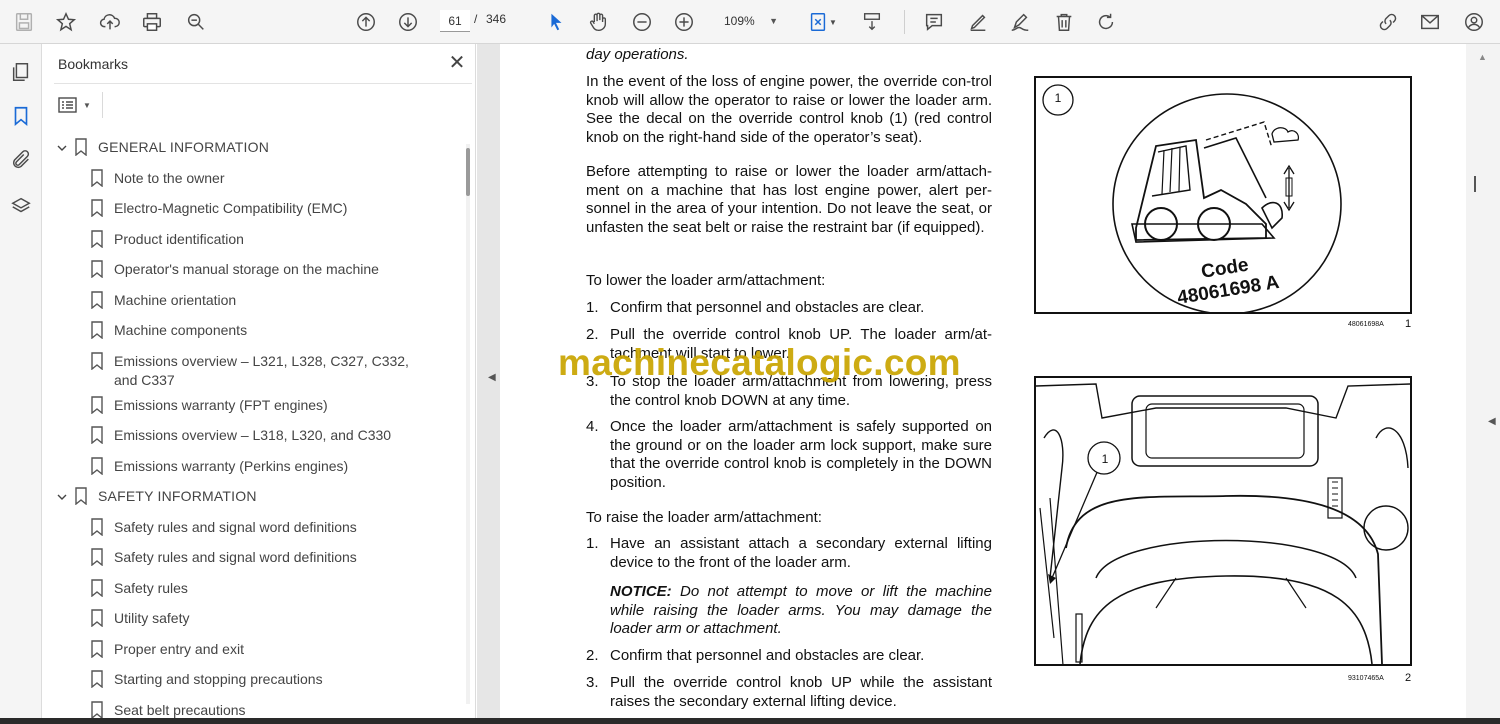 The width and height of the screenshot is (1500, 724). Describe the element at coordinates (260, 208) in the screenshot. I see `bookmark-item: Electro-Magnetic Compatibility (EMC)` at that location.